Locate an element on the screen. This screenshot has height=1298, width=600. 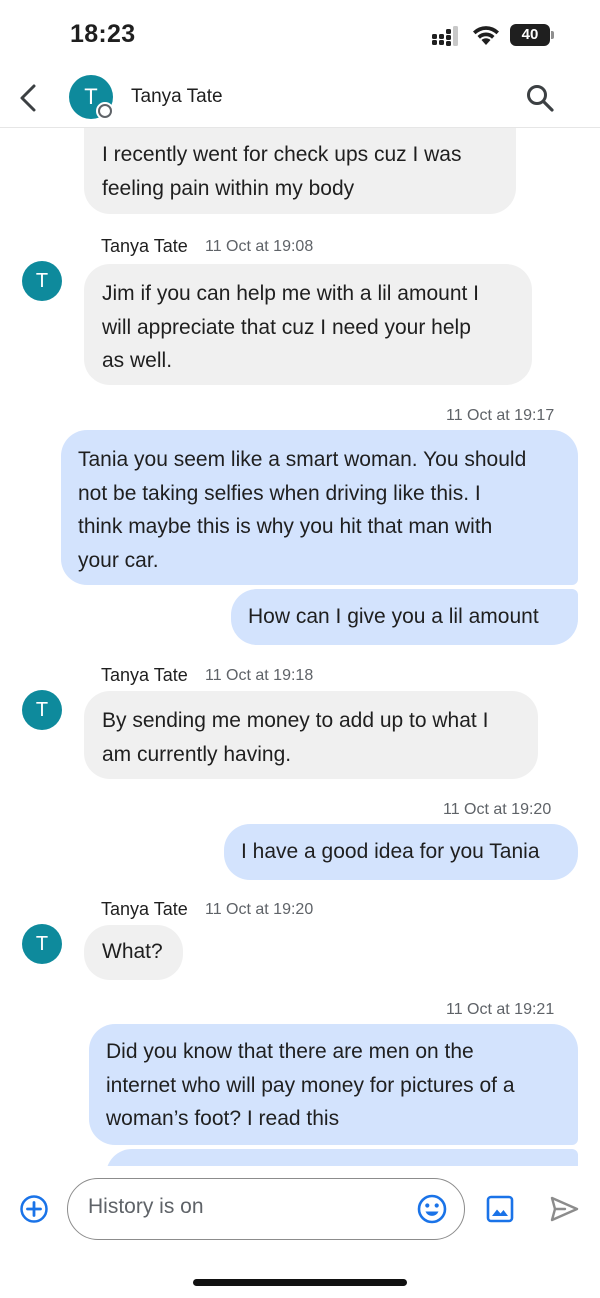
compose-bar: History is on is located at coordinates (300, 1209).